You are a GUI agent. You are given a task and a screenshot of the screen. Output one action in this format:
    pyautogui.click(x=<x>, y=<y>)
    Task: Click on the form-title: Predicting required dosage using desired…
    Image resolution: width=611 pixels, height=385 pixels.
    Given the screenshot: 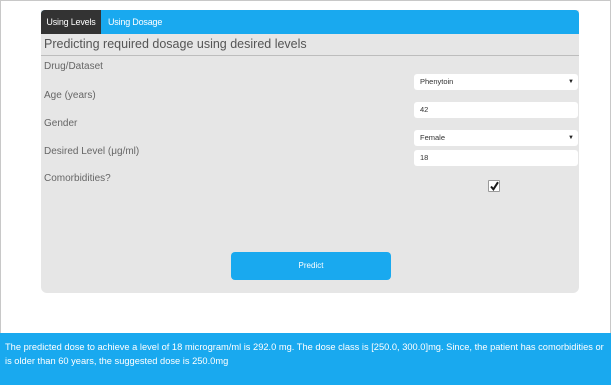 What is the action you would take?
    pyautogui.click(x=175, y=44)
    